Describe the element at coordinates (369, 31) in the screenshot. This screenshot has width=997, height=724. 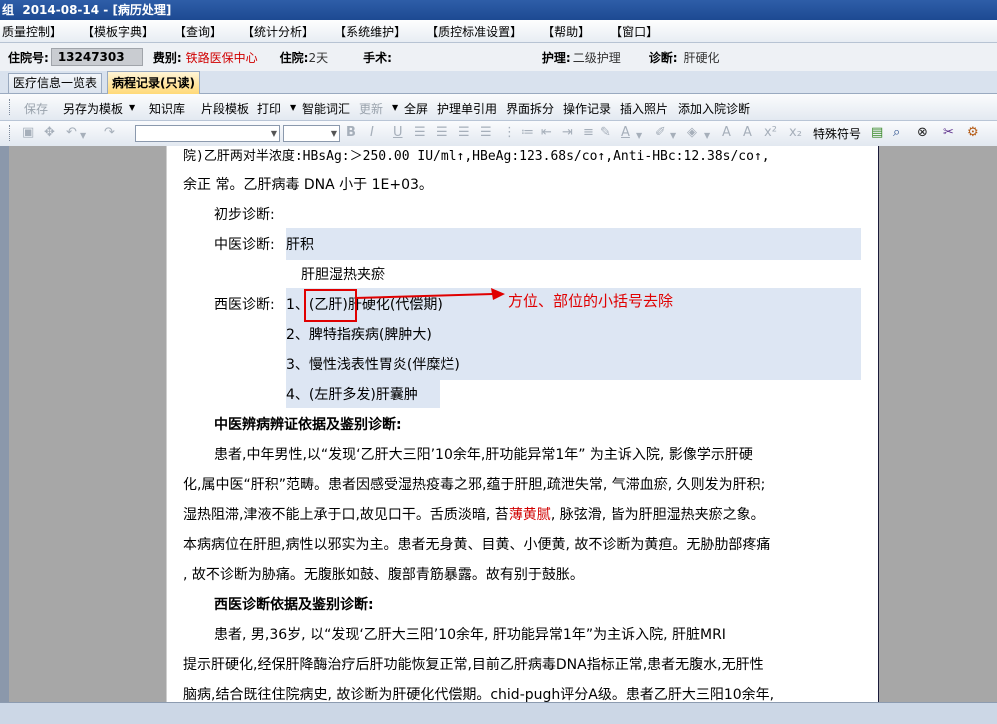
I see `menu-system-maintenance: 【系统维护】` at that location.